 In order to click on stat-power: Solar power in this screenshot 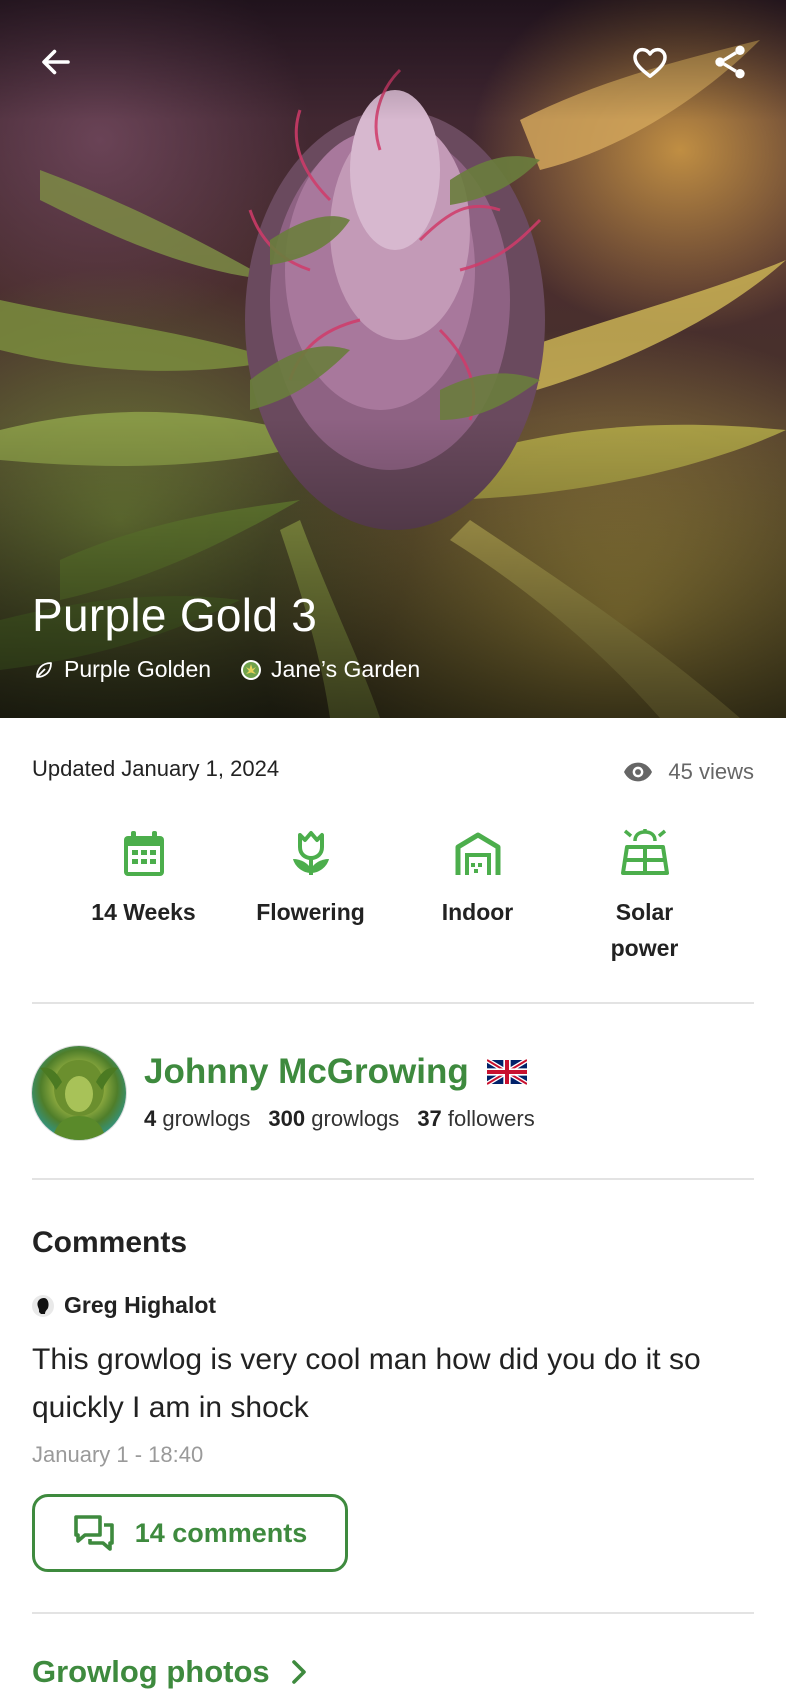, I will do `click(644, 897)`.